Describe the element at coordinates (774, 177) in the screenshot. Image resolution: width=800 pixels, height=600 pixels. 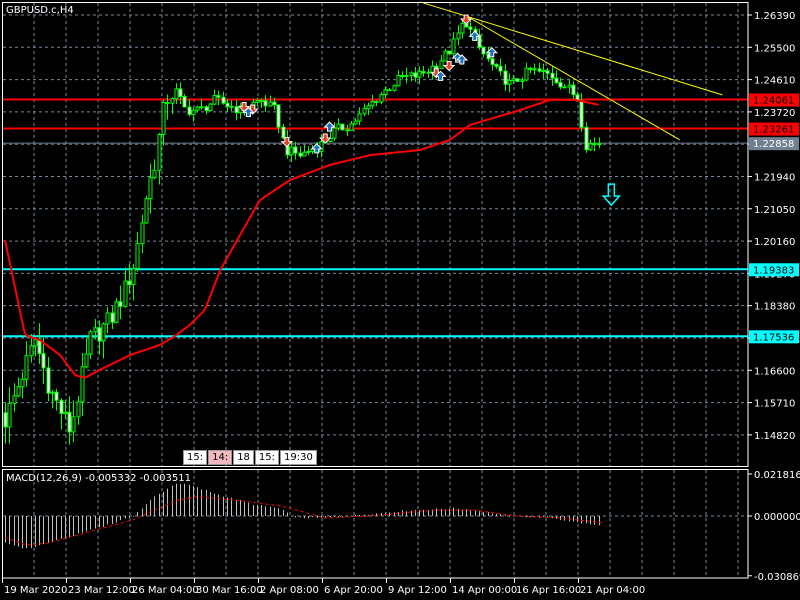
I see `price-axis-label: 1.21940` at that location.